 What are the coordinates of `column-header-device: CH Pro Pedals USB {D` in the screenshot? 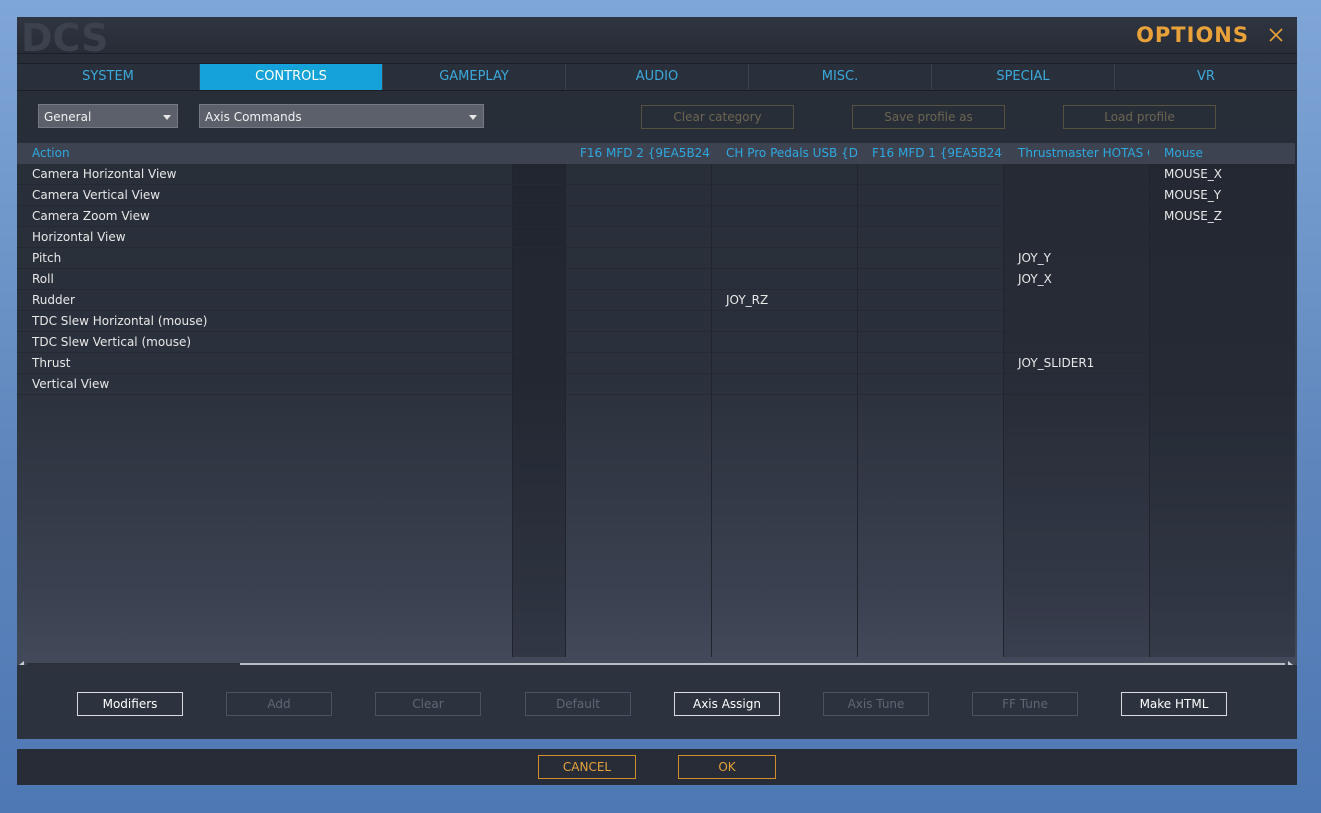 It's located at (784, 153).